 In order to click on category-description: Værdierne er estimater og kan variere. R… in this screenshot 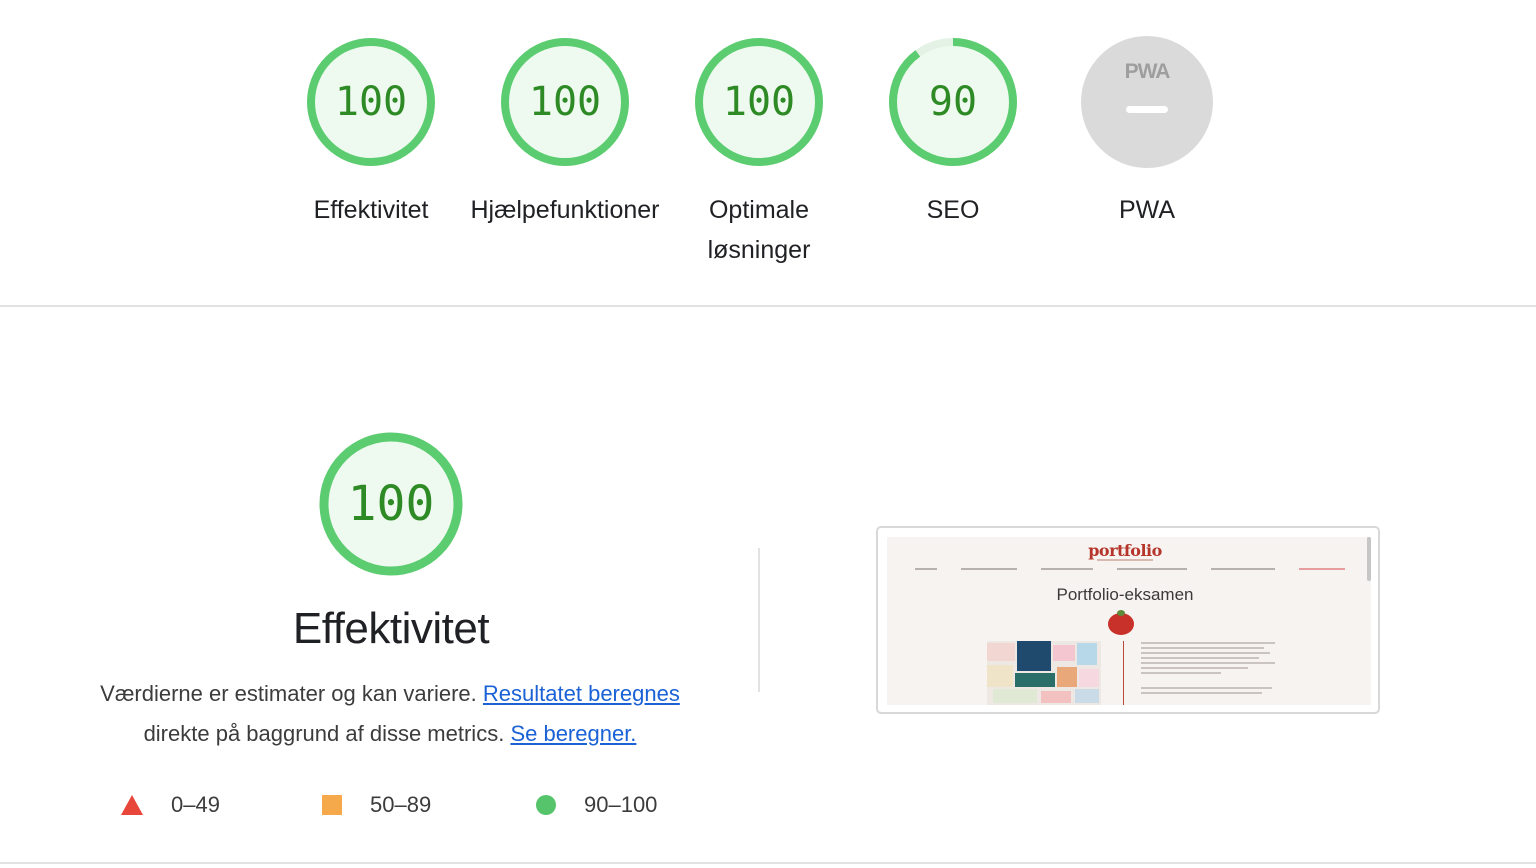, I will do `click(390, 714)`.